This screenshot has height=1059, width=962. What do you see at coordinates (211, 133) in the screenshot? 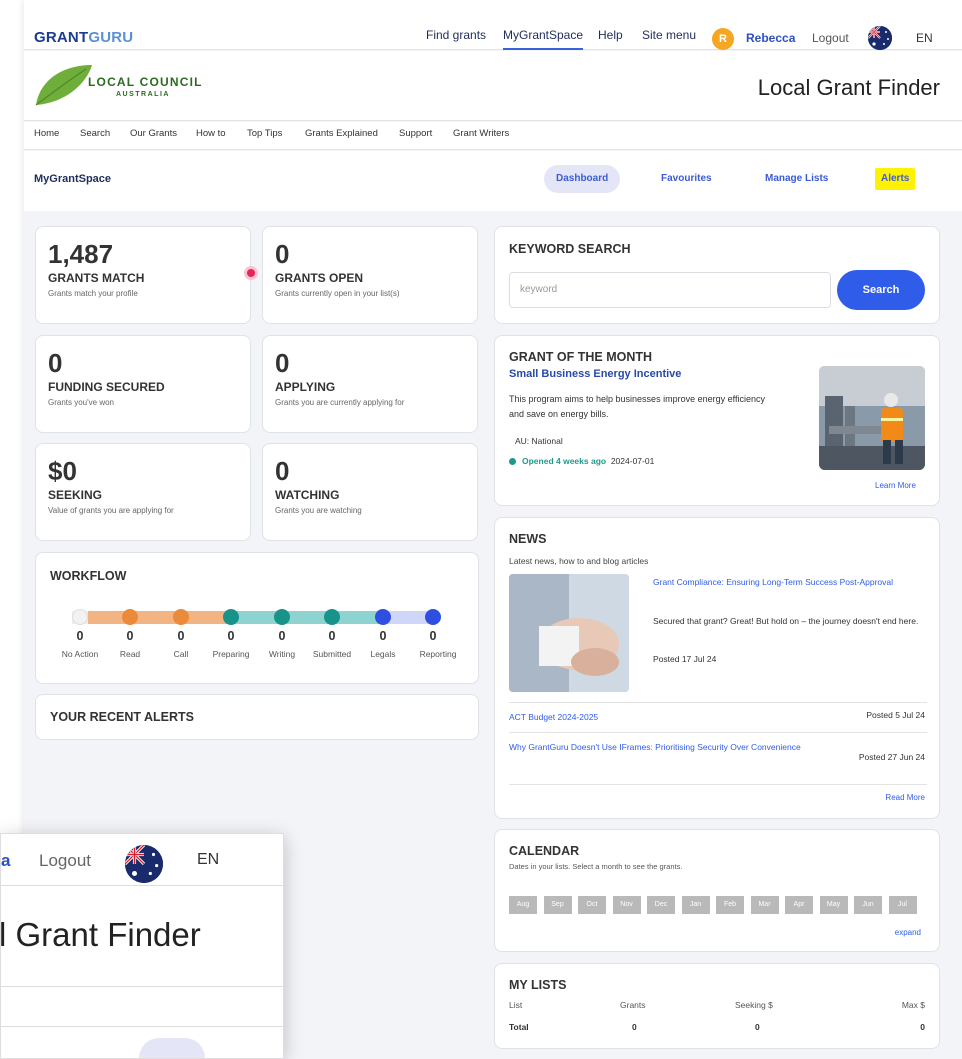
I see `subnav-how-to: How to` at bounding box center [211, 133].